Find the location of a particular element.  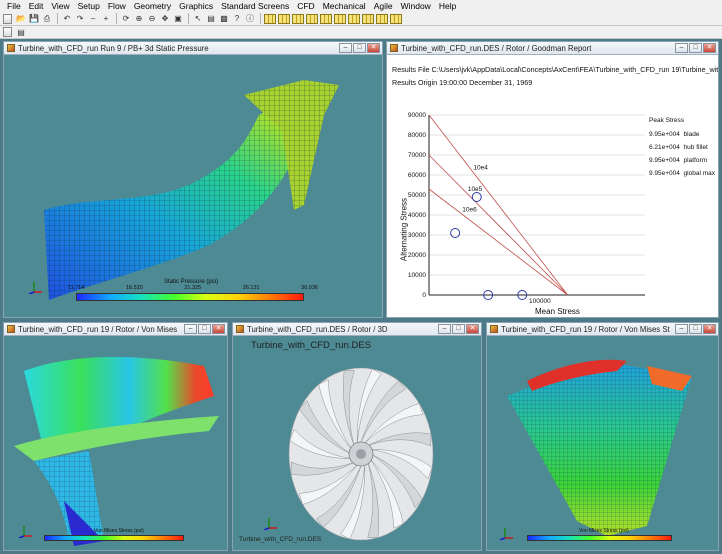

legend-tick: 11.714 is located at coordinates (76, 288).